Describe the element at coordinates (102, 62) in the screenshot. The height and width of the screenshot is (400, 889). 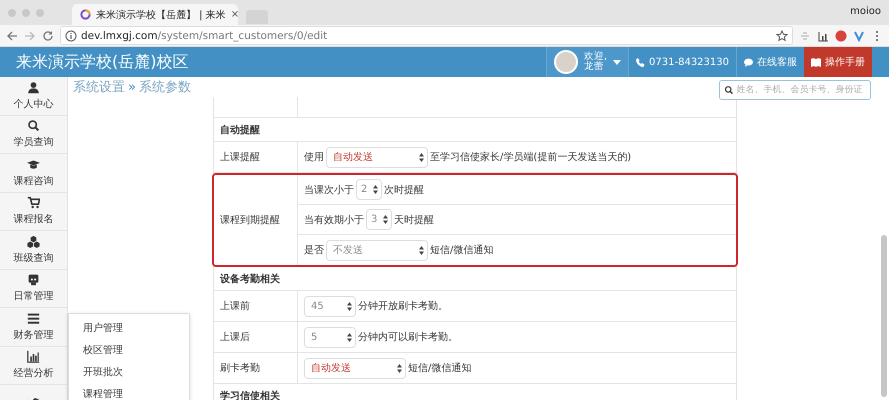
I see `app-title: 来米演示学校(岳麓)校区` at that location.